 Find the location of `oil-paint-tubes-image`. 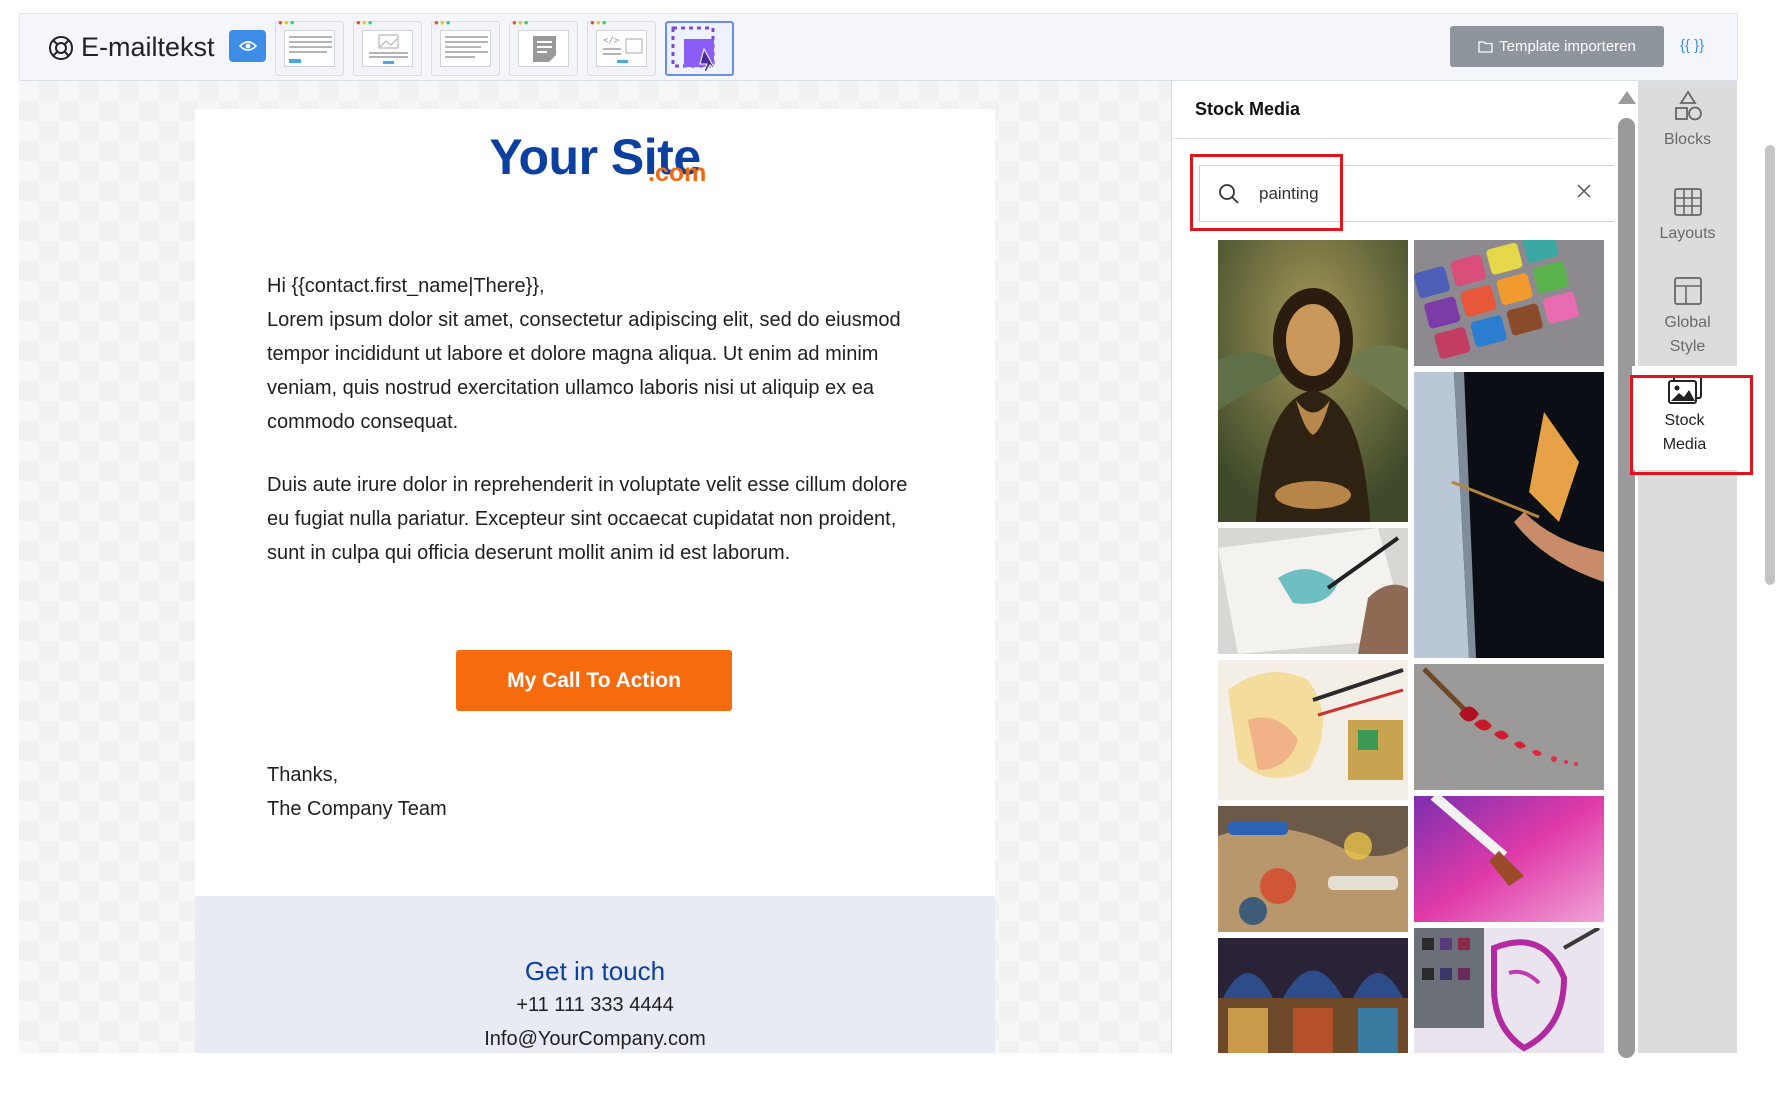

oil-paint-tubes-image is located at coordinates (1313, 869).